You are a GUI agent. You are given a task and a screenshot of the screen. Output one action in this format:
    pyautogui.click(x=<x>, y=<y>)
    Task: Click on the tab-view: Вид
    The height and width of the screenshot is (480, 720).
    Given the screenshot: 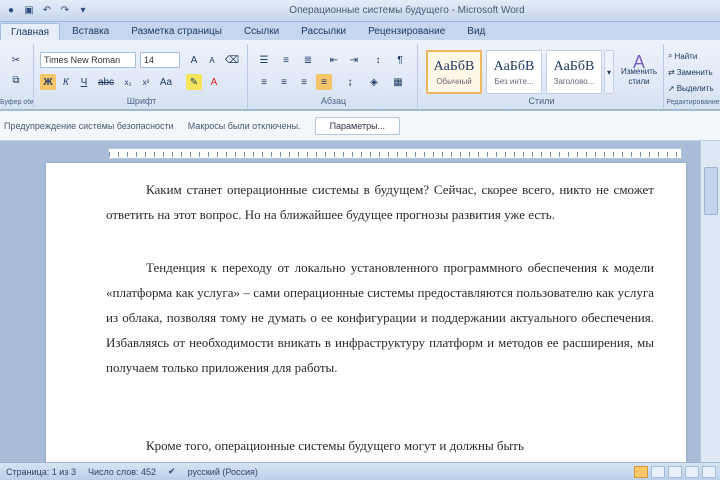 What is the action you would take?
    pyautogui.click(x=476, y=31)
    